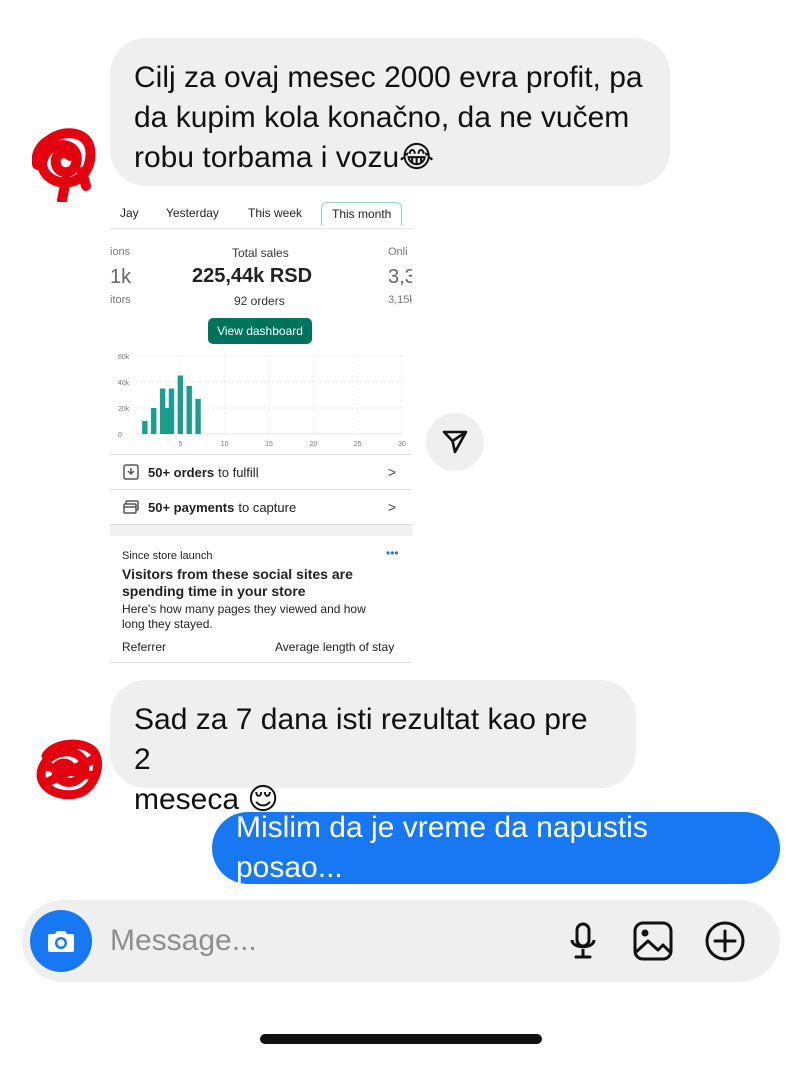 This screenshot has height=1080, width=800. I want to click on y-tick-label: 20k, so click(124, 409).